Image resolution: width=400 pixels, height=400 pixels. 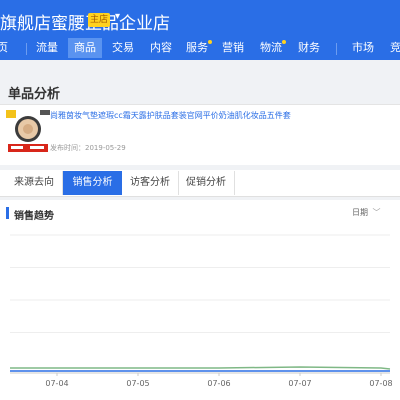 I want to click on x-tick-label: 07-04, so click(x=56, y=383).